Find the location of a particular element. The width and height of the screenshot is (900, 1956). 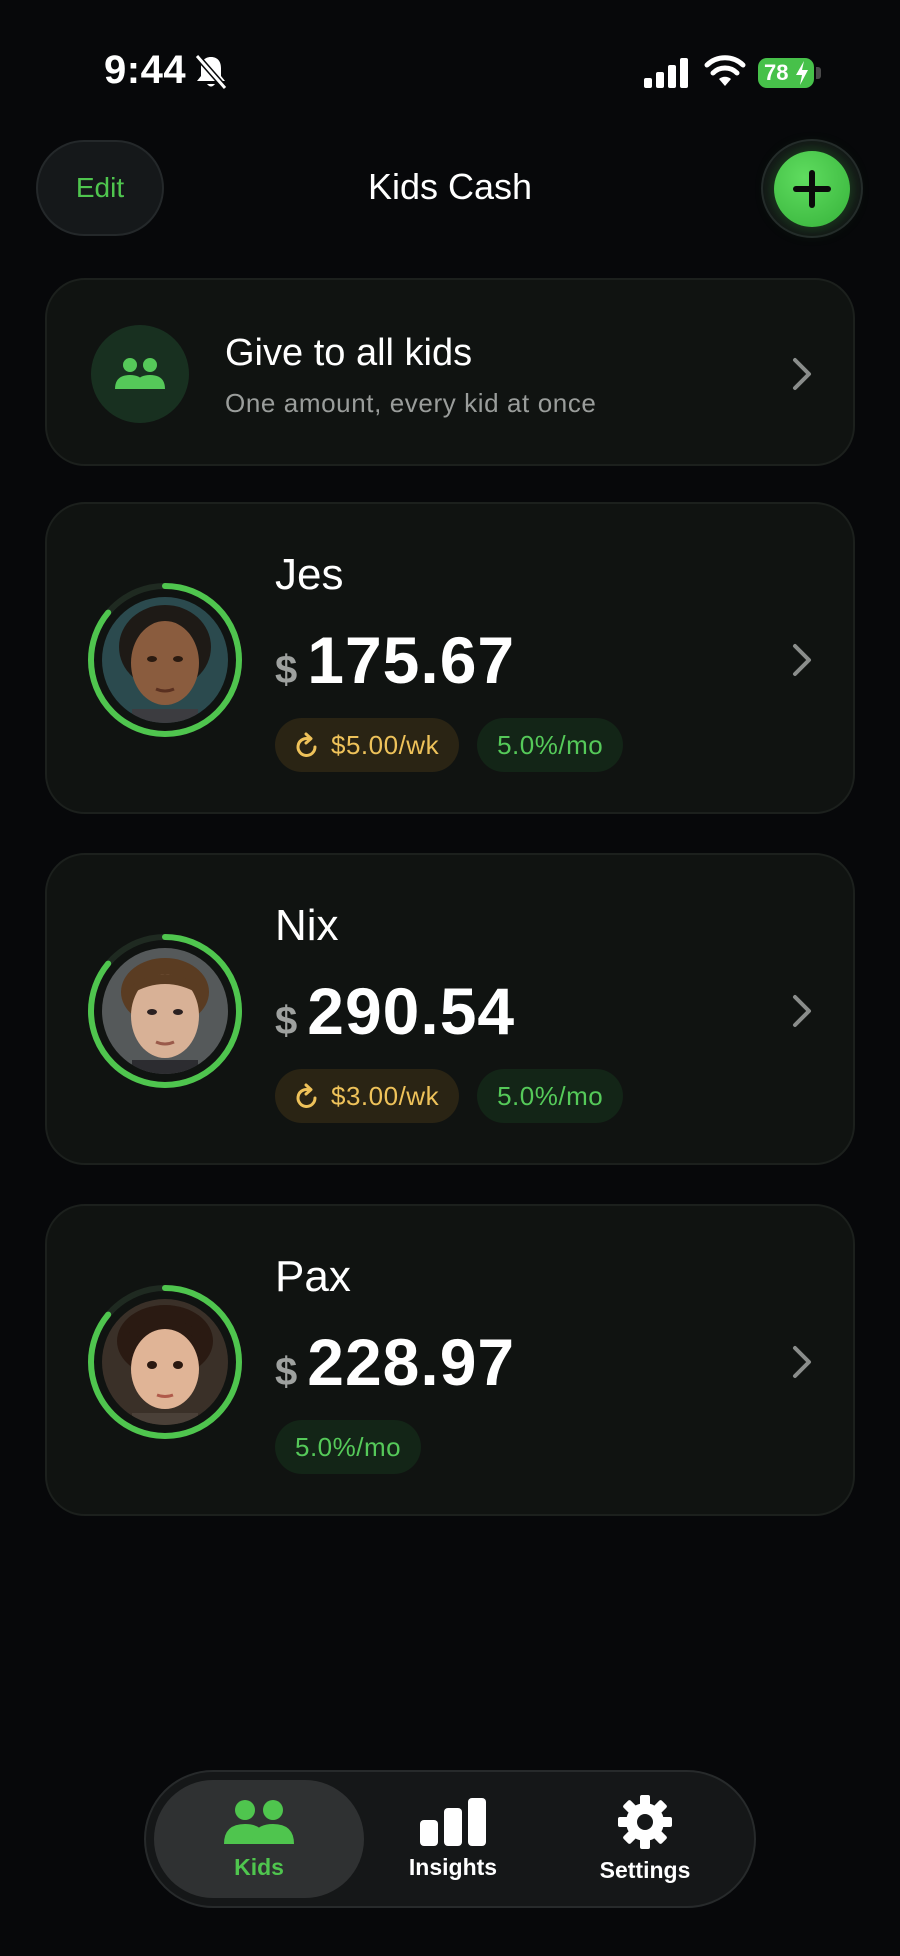

allowance-label: $3.00/wk is located at coordinates (385, 1095).